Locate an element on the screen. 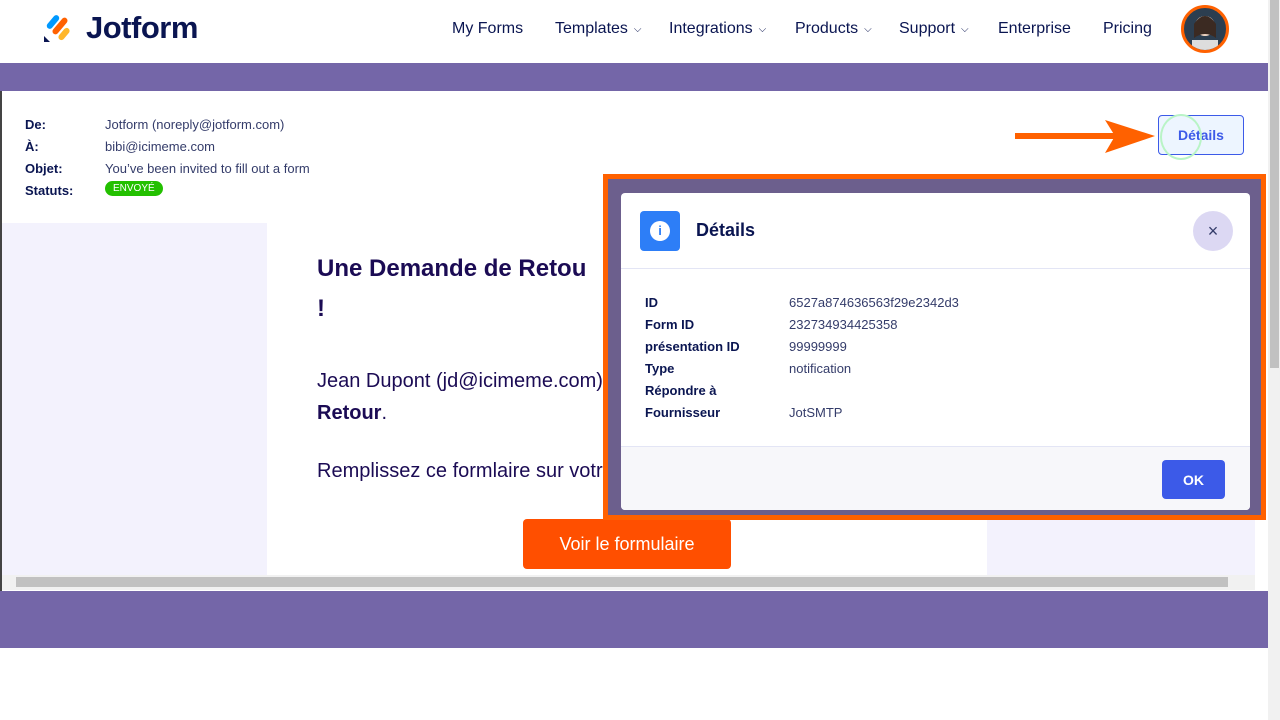 The width and height of the screenshot is (1280, 720). detail-key: Fournisseur is located at coordinates (683, 412).